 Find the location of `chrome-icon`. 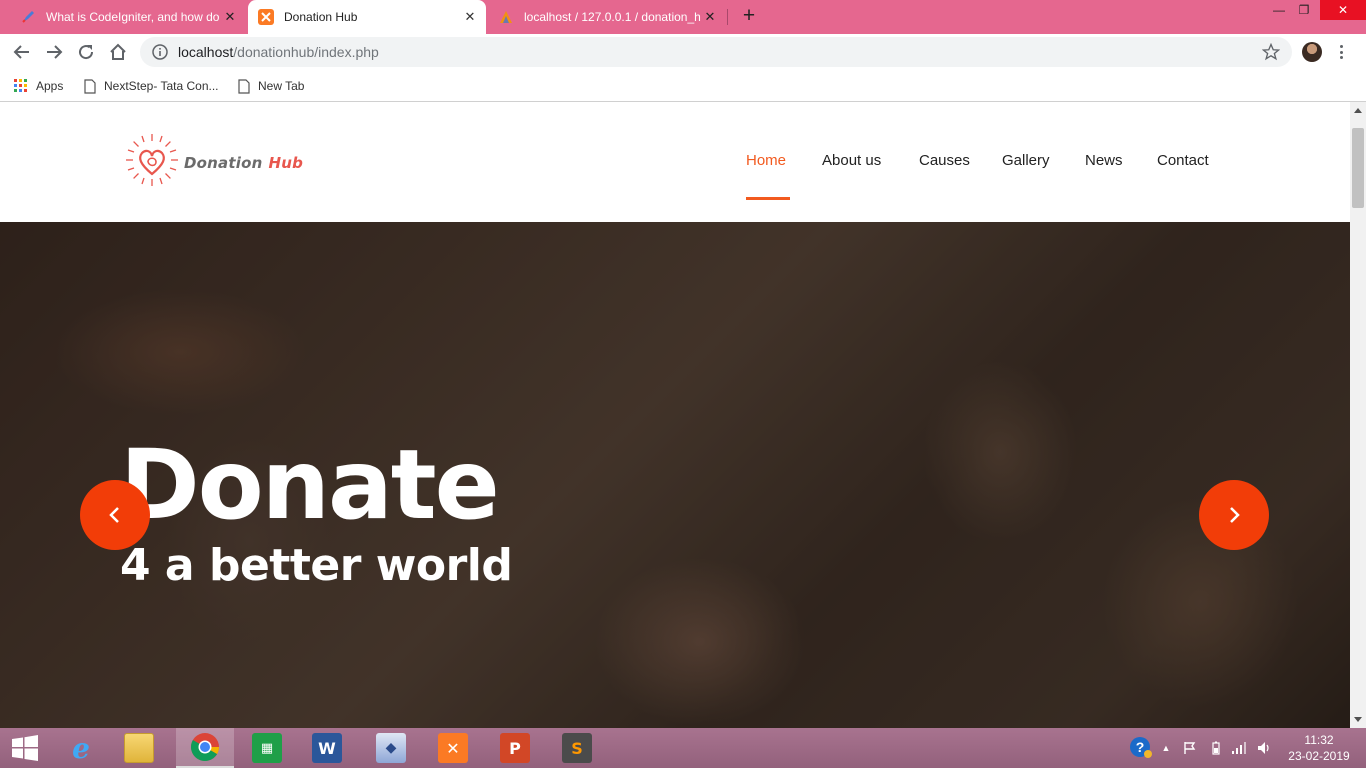

chrome-icon is located at coordinates (205, 748).